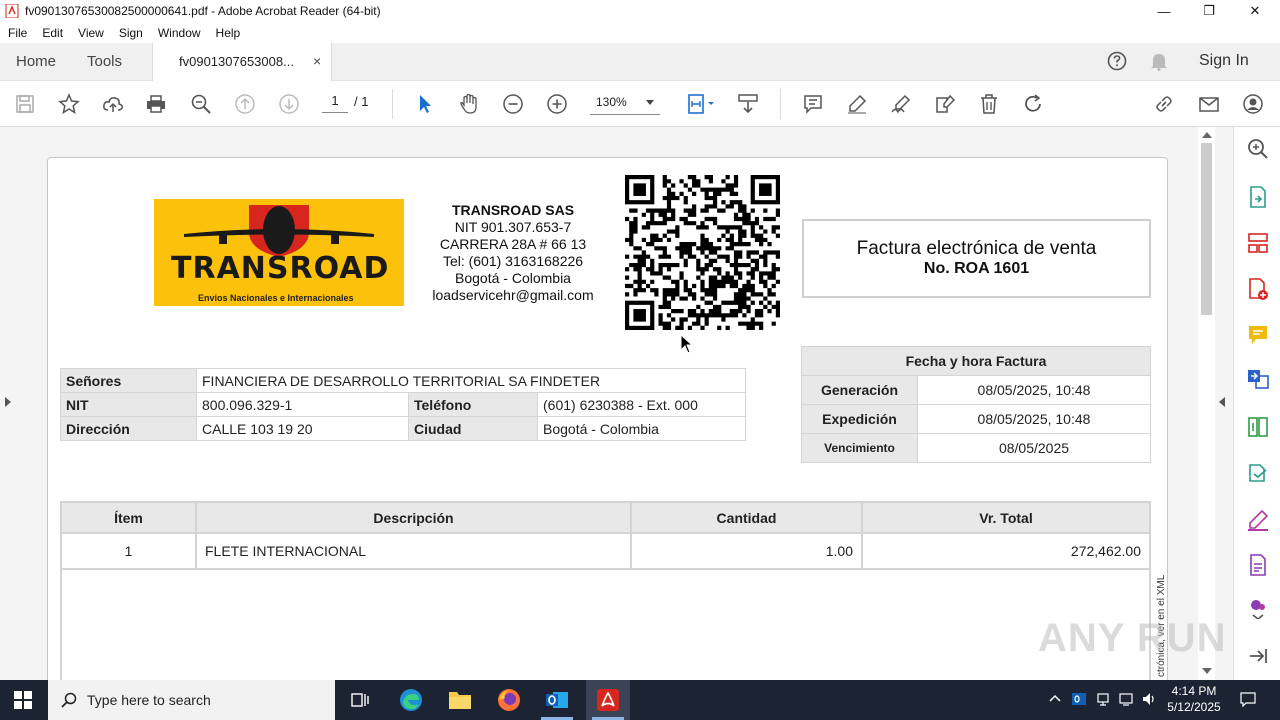 This screenshot has width=1280, height=720. What do you see at coordinates (641, 428) in the screenshot?
I see `ciudad-value: Bogotá - Colombia` at bounding box center [641, 428].